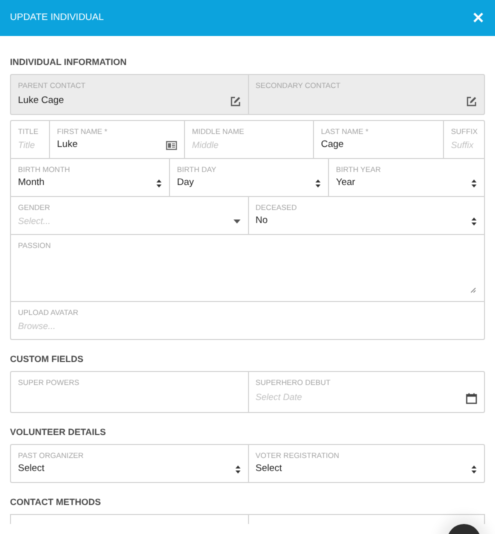 The image size is (495, 534). Describe the element at coordinates (69, 62) in the screenshot. I see `section-title: INDIVIDUAL INFORMATION` at that location.